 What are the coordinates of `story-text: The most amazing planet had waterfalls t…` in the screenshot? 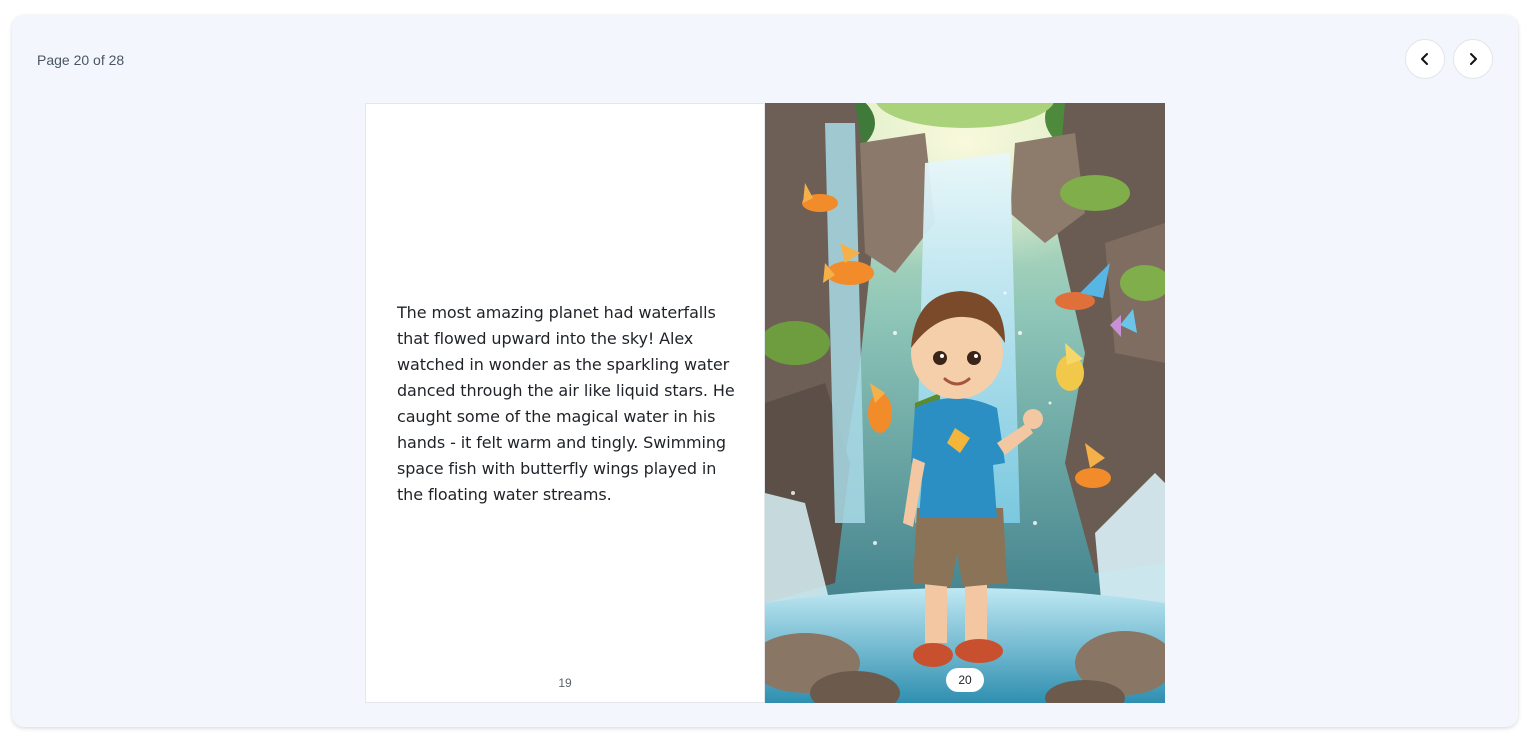 It's located at (566, 403).